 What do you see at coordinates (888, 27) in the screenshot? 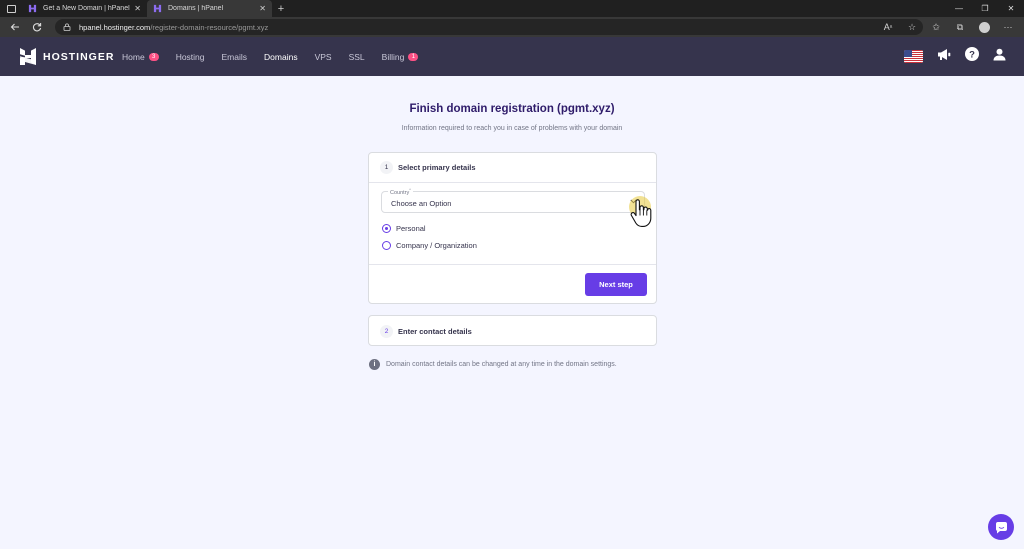
I see `read-aloud-icon: Aʌ` at bounding box center [888, 27].